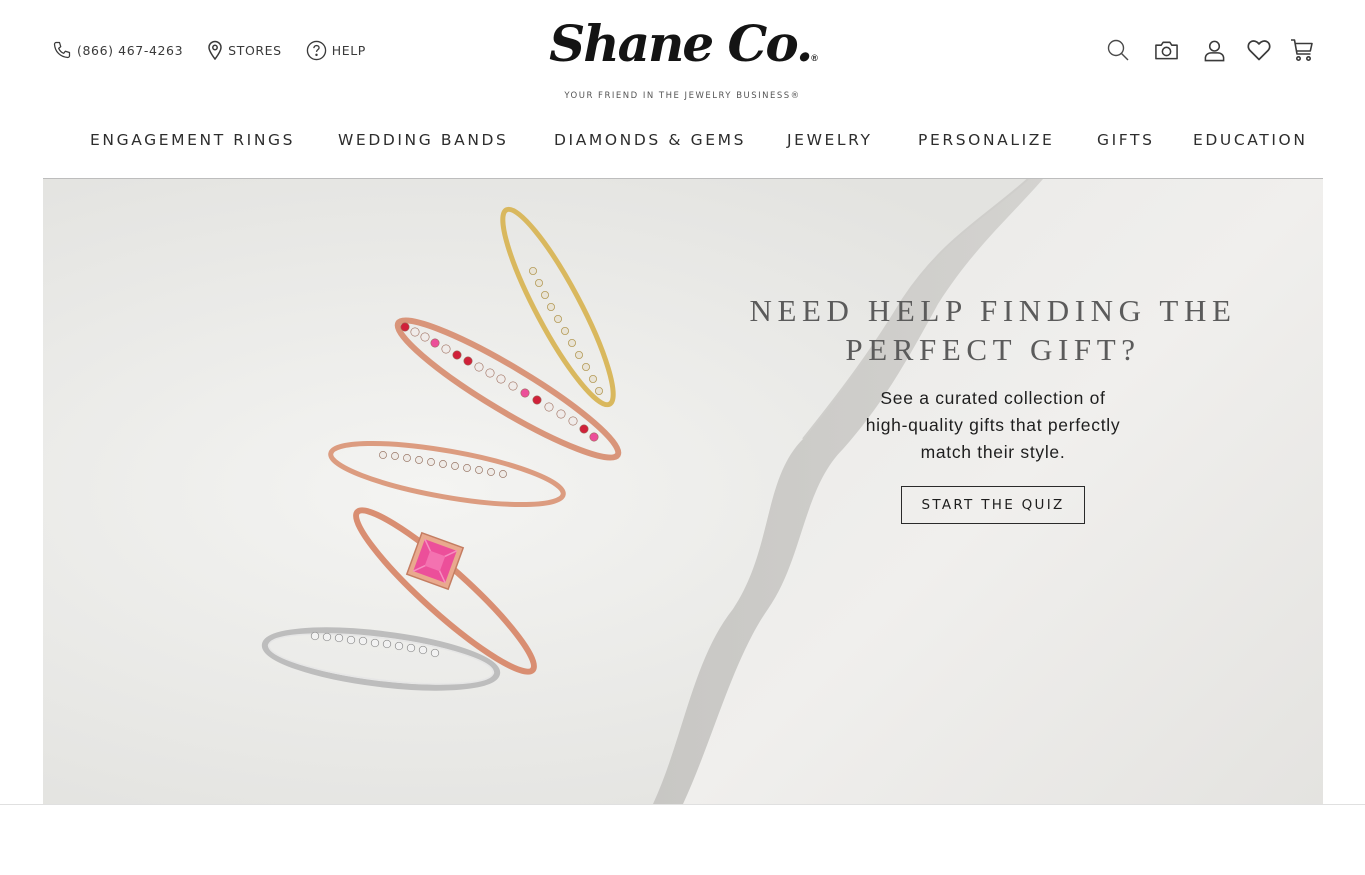 This screenshot has height=875, width=1365. I want to click on cart-icon, so click(1302, 50).